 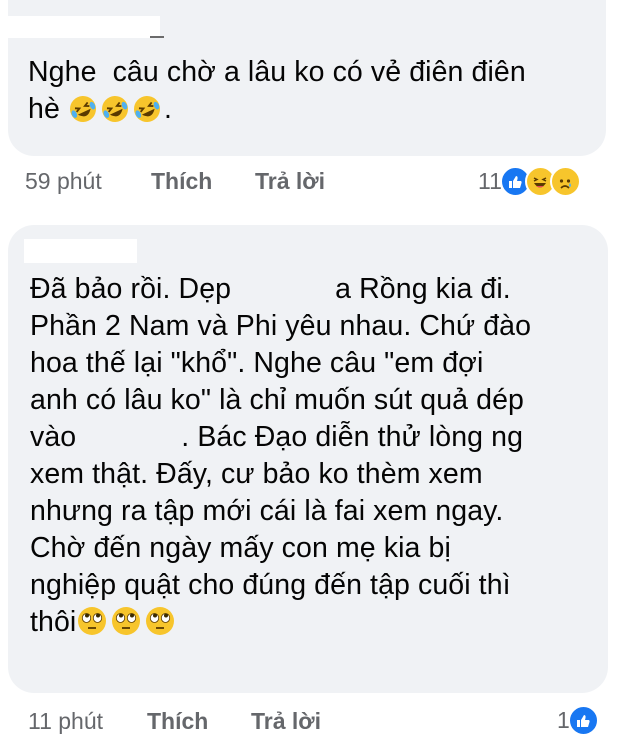 What do you see at coordinates (157, 37) in the screenshot?
I see `redaction-edge` at bounding box center [157, 37].